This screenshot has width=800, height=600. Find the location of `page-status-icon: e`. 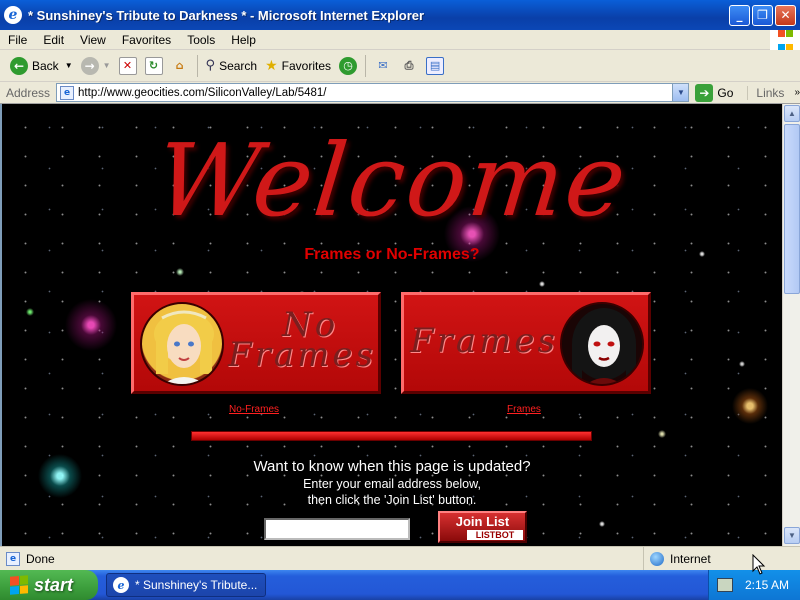

page-status-icon: e is located at coordinates (13, 558).